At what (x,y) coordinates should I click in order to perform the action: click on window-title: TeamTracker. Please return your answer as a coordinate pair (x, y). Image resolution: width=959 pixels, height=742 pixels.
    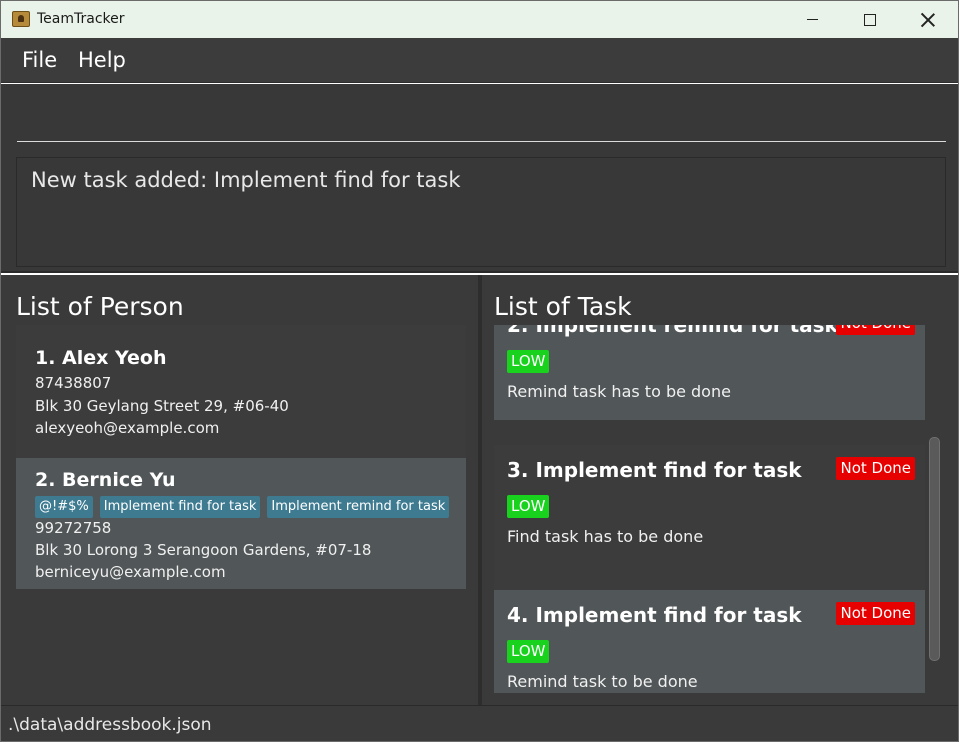
    Looking at the image, I should click on (81, 19).